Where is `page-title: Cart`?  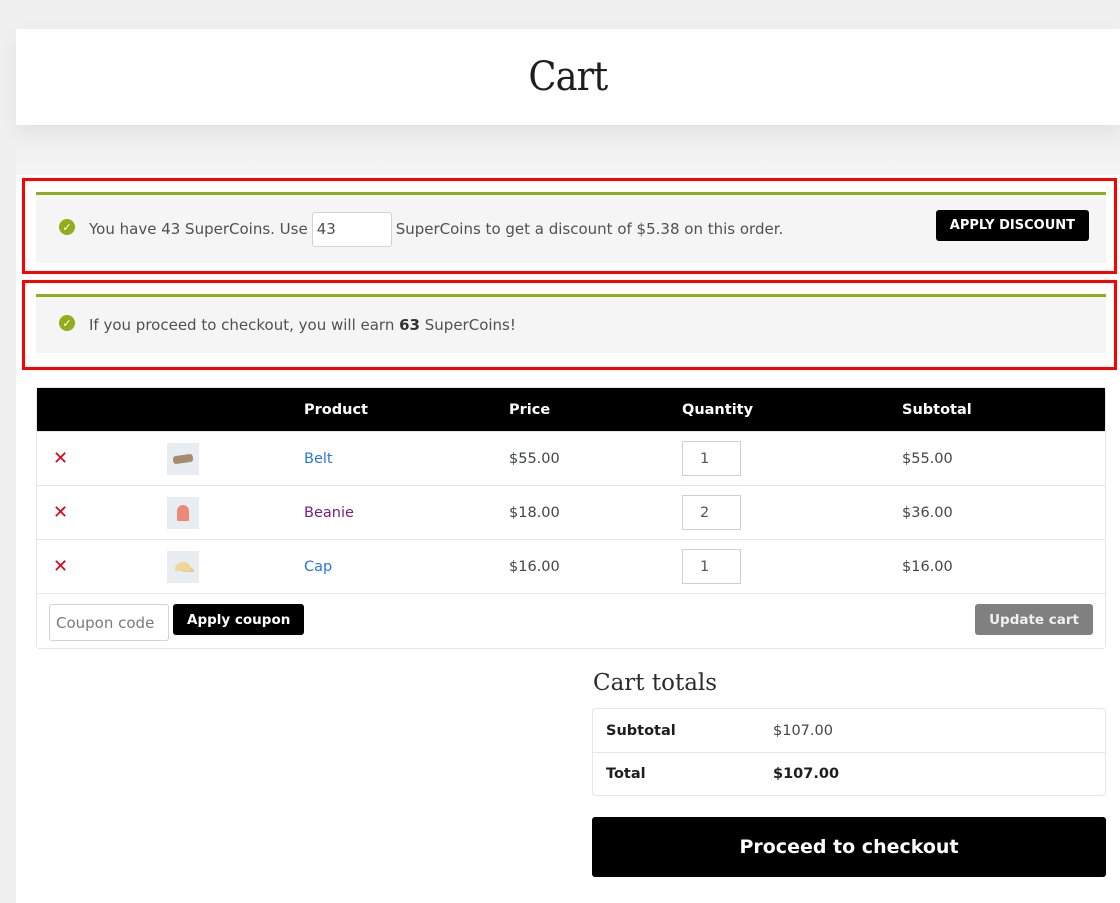
page-title: Cart is located at coordinates (568, 77).